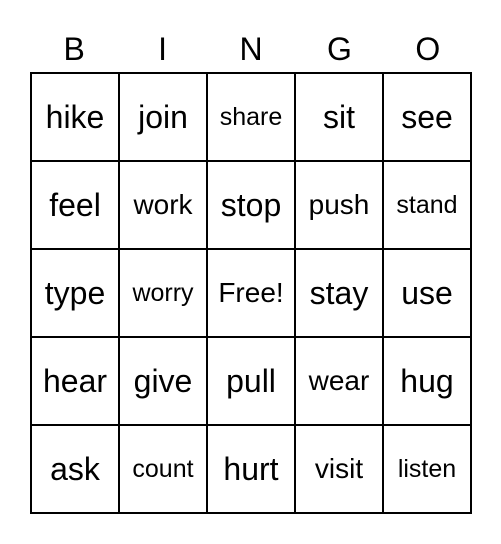 Image resolution: width=501 pixels, height=544 pixels. I want to click on bingo-cell: sit, so click(339, 117).